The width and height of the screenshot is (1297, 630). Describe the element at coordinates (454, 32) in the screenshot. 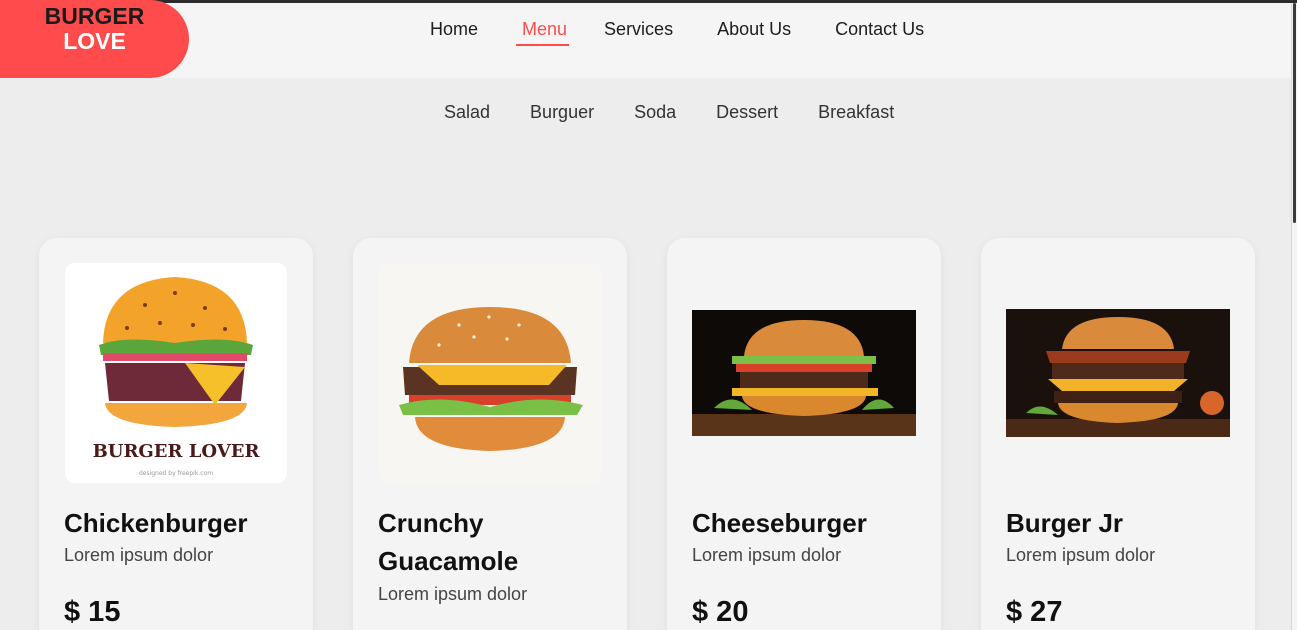

I see `nav-home: Home` at that location.